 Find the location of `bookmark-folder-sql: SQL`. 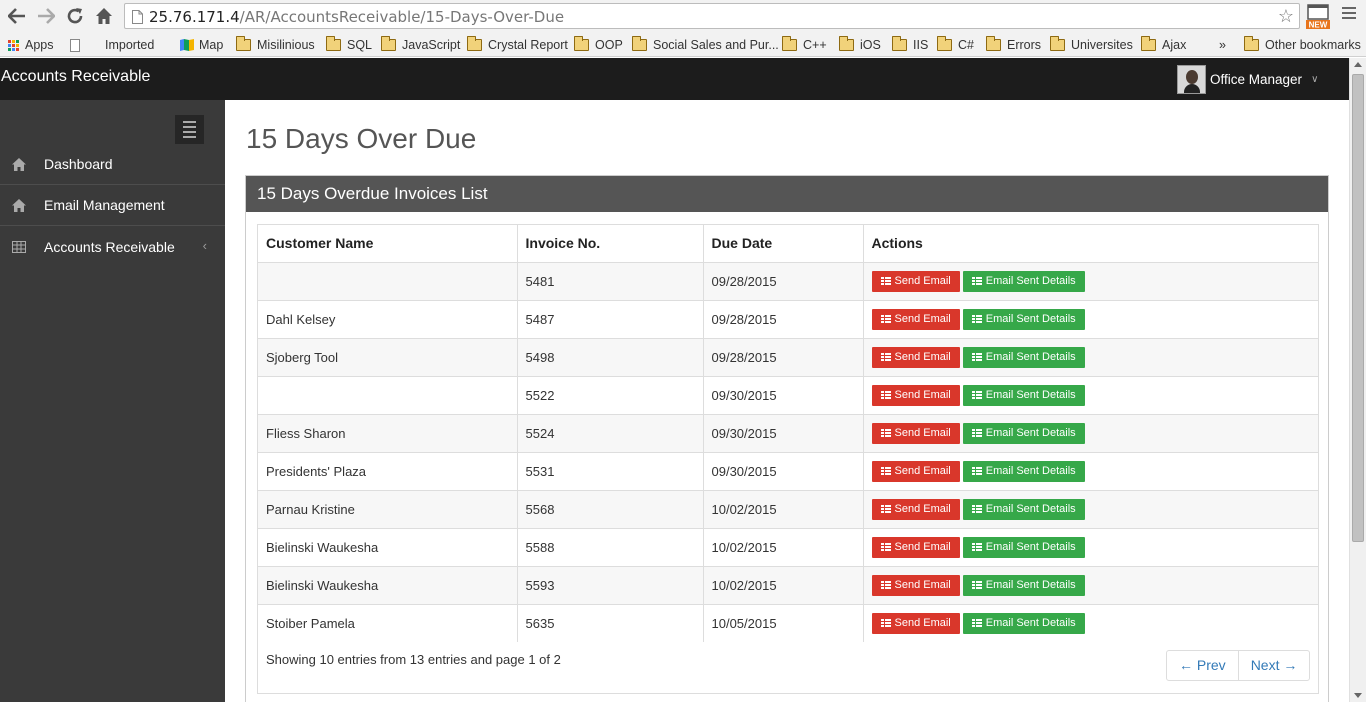

bookmark-folder-sql: SQL is located at coordinates (349, 45).